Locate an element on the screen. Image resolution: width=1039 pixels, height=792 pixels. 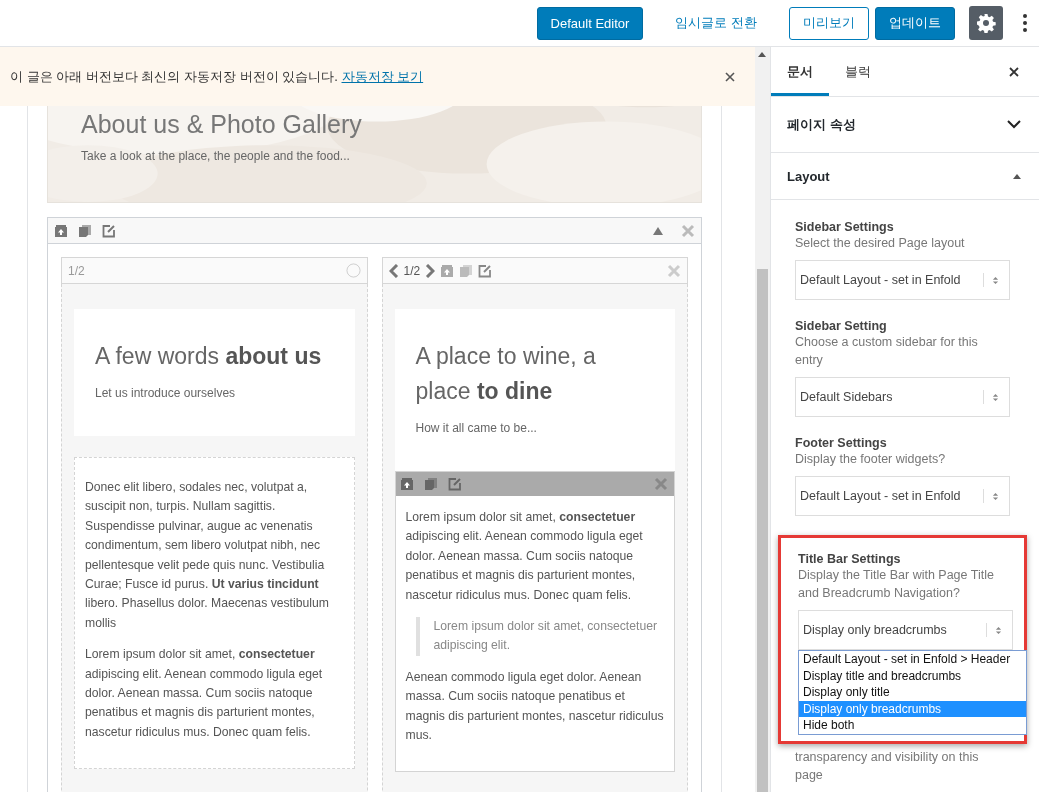
select-field: Default Sidebars is located at coordinates (902, 397).